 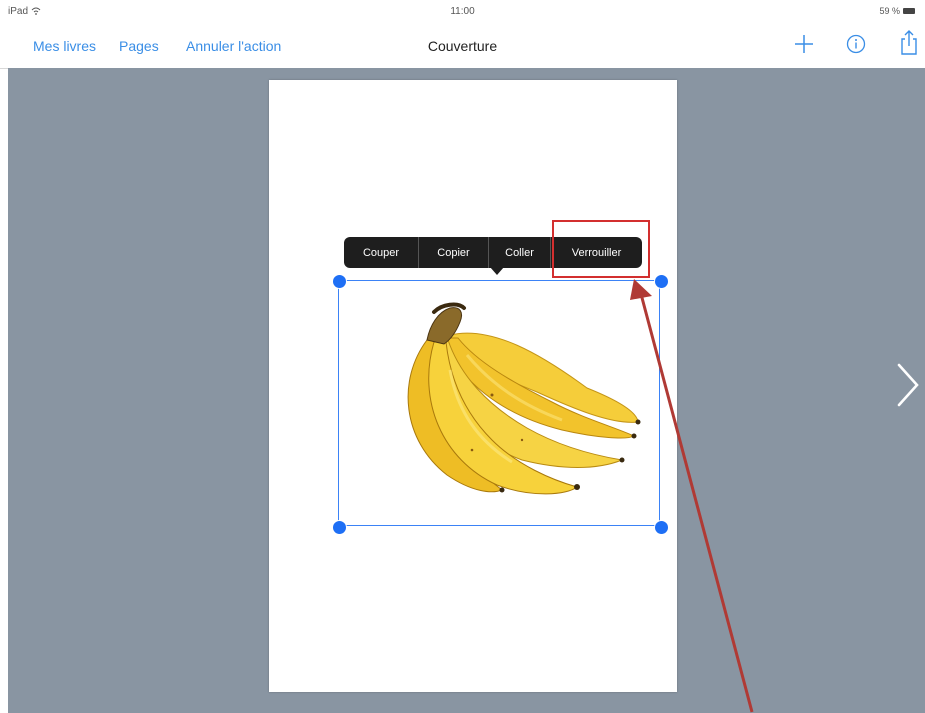 What do you see at coordinates (856, 44) in the screenshot?
I see `info-icon` at bounding box center [856, 44].